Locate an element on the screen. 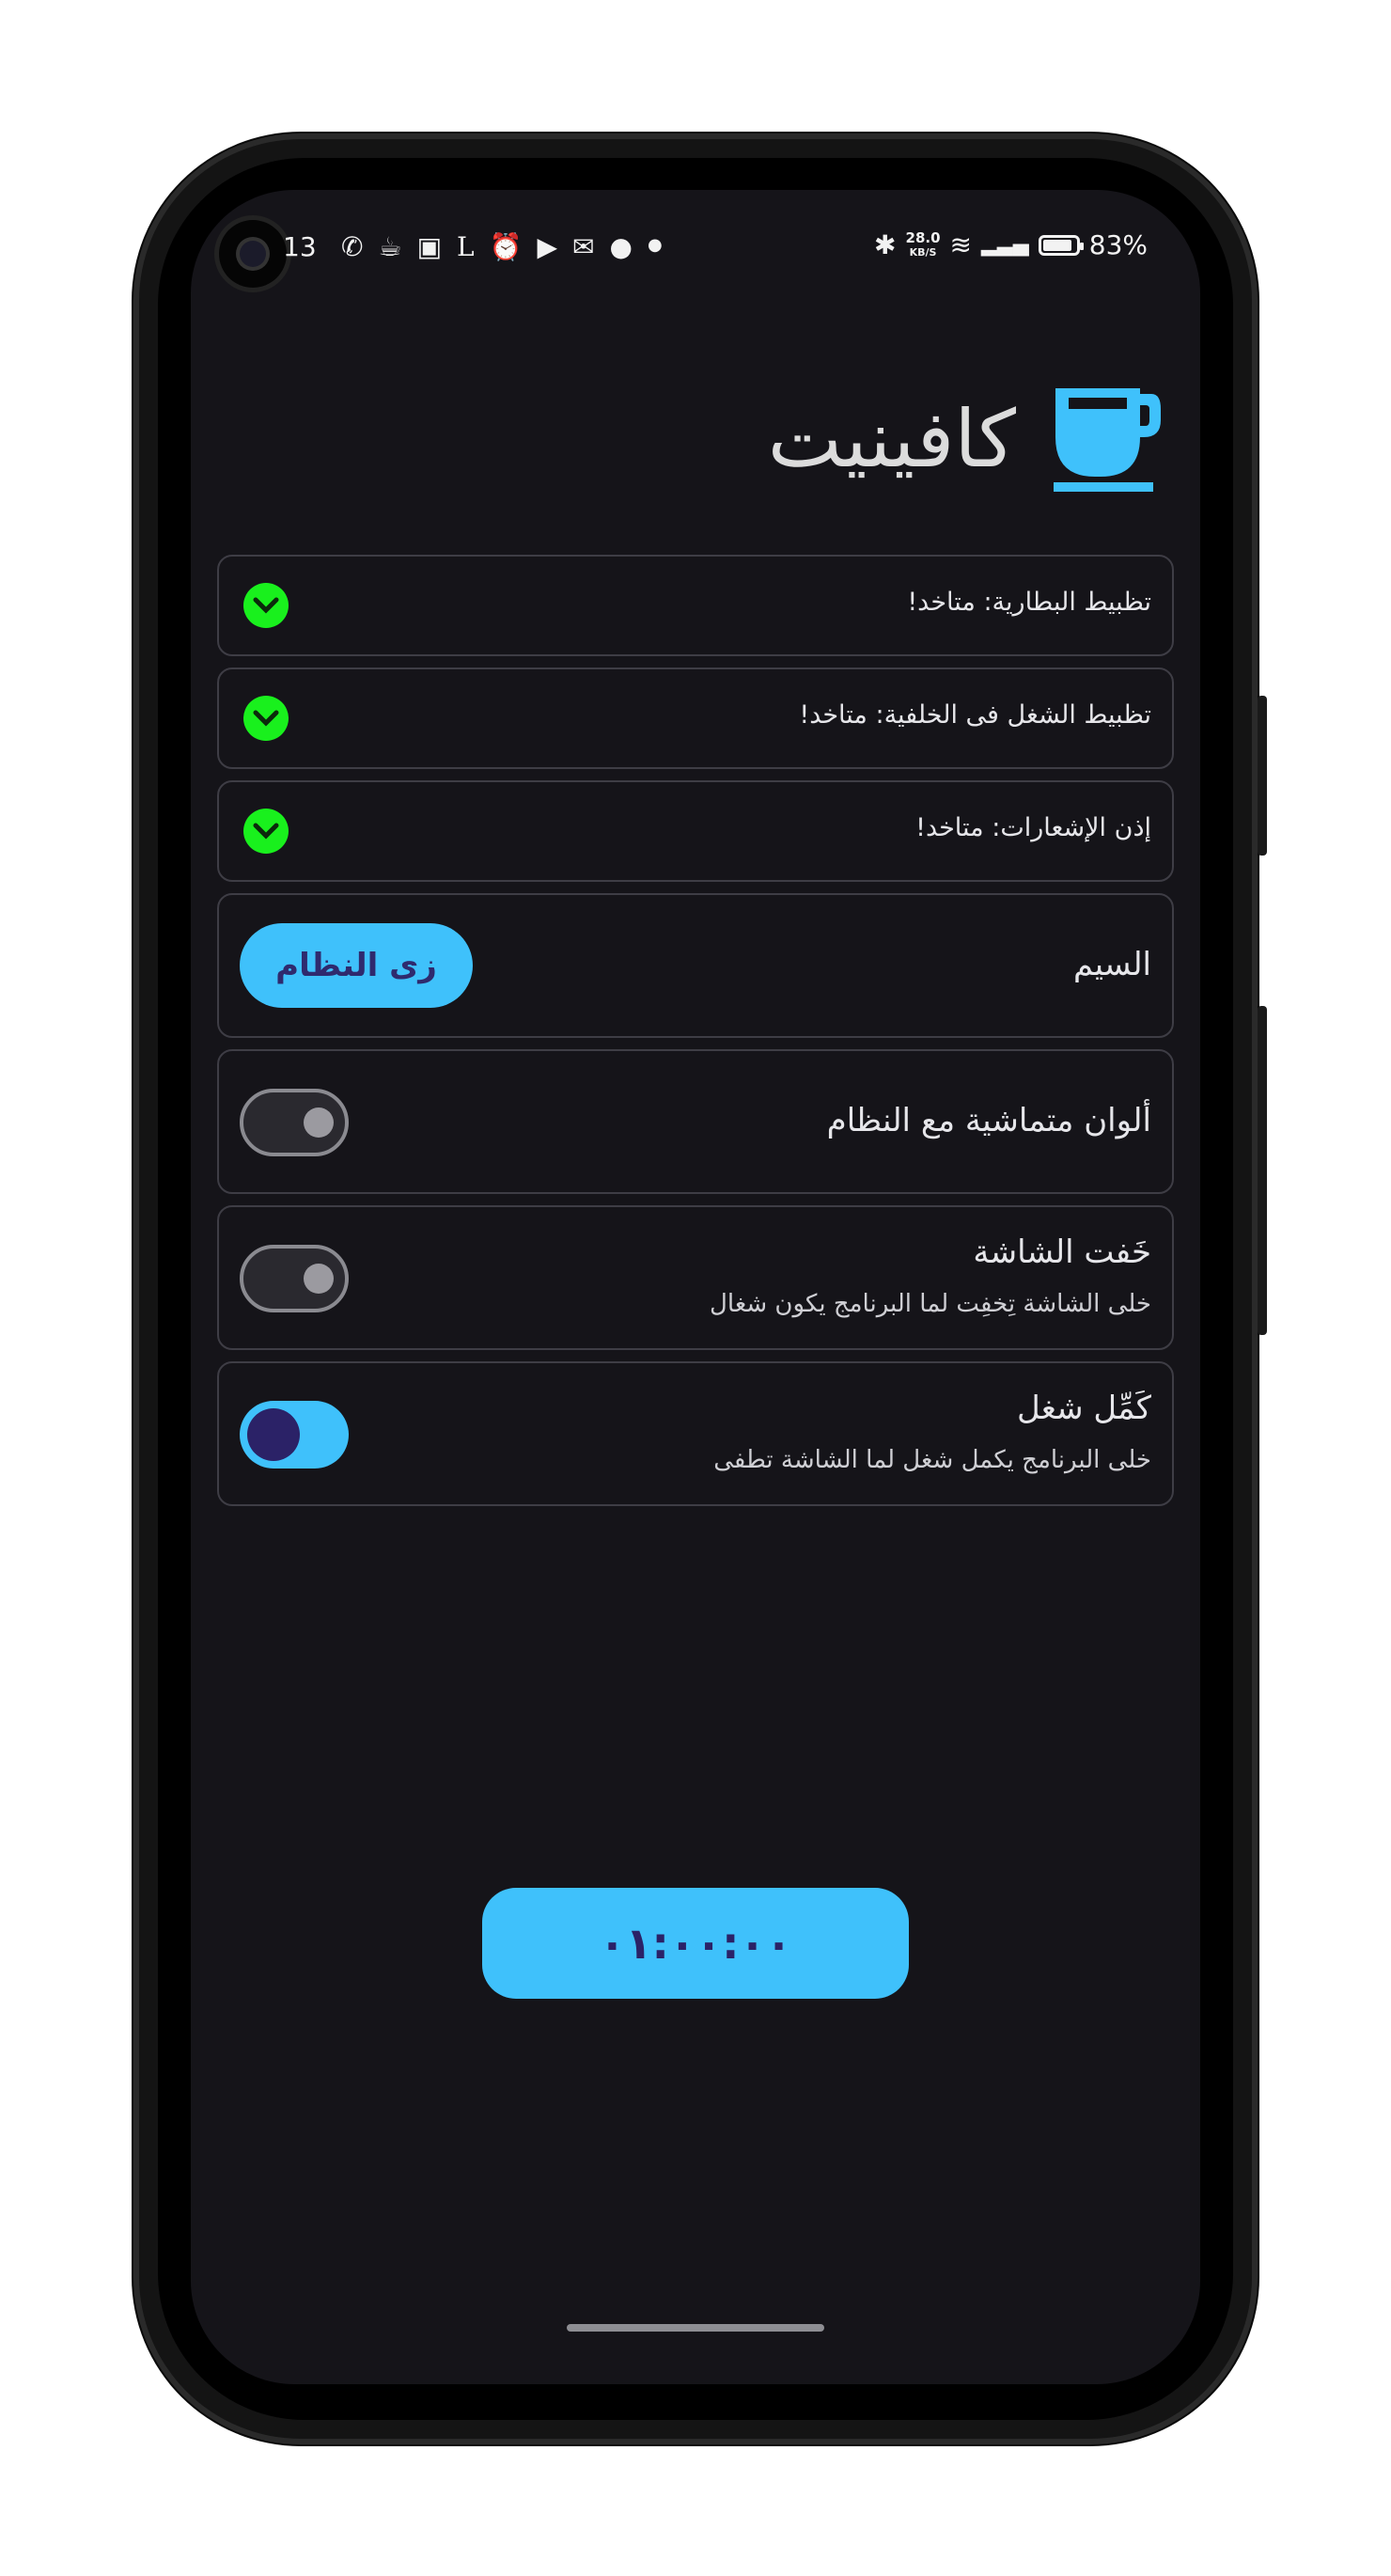 Image resolution: width=1391 pixels, height=2576 pixels. dim-screen-subtitle: خلى الشاشة تِخفِت لما البرنامج يكون شغال is located at coordinates (930, 1304).